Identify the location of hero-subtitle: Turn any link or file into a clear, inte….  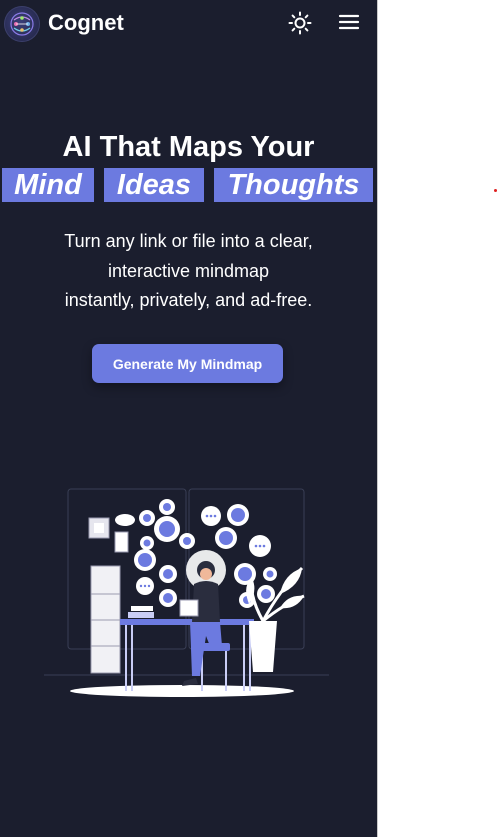
(188, 271).